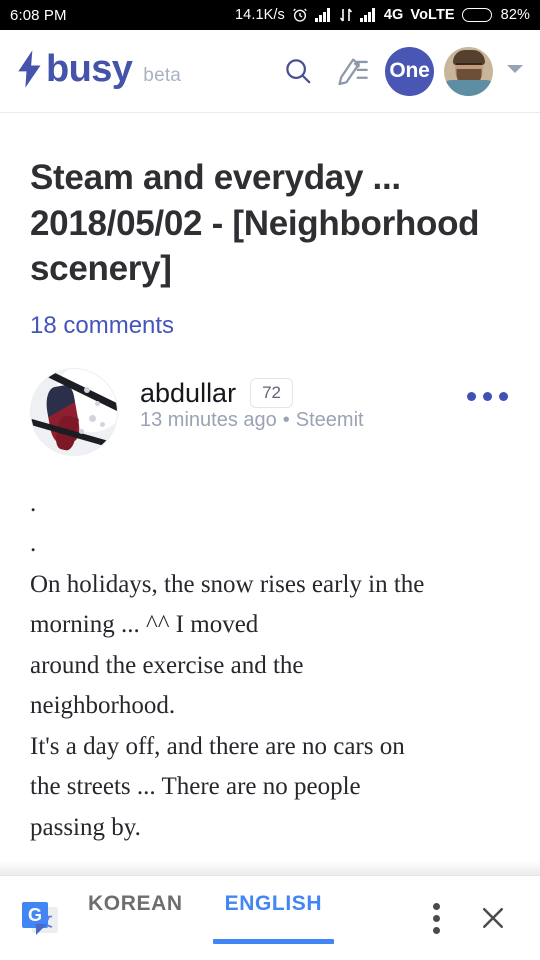 Image resolution: width=540 pixels, height=960 pixels. I want to click on chevron-down-icon, so click(515, 71).